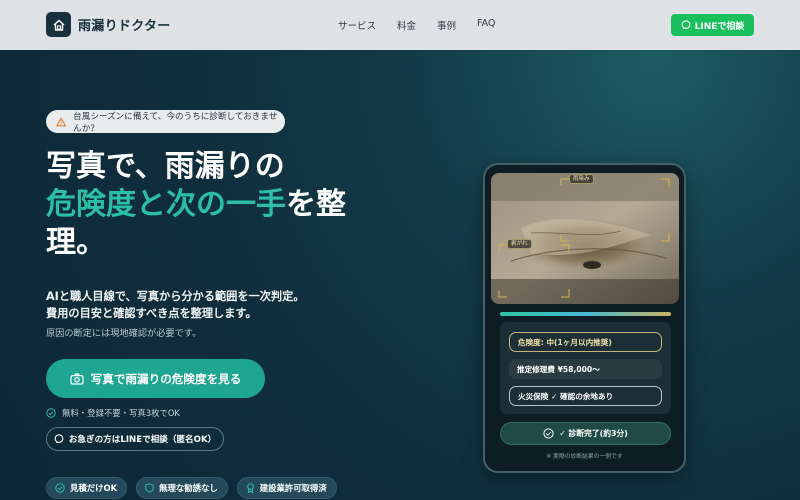 This screenshot has width=800, height=500. I want to click on badge-license: 建設業許可取得済, so click(286, 488).